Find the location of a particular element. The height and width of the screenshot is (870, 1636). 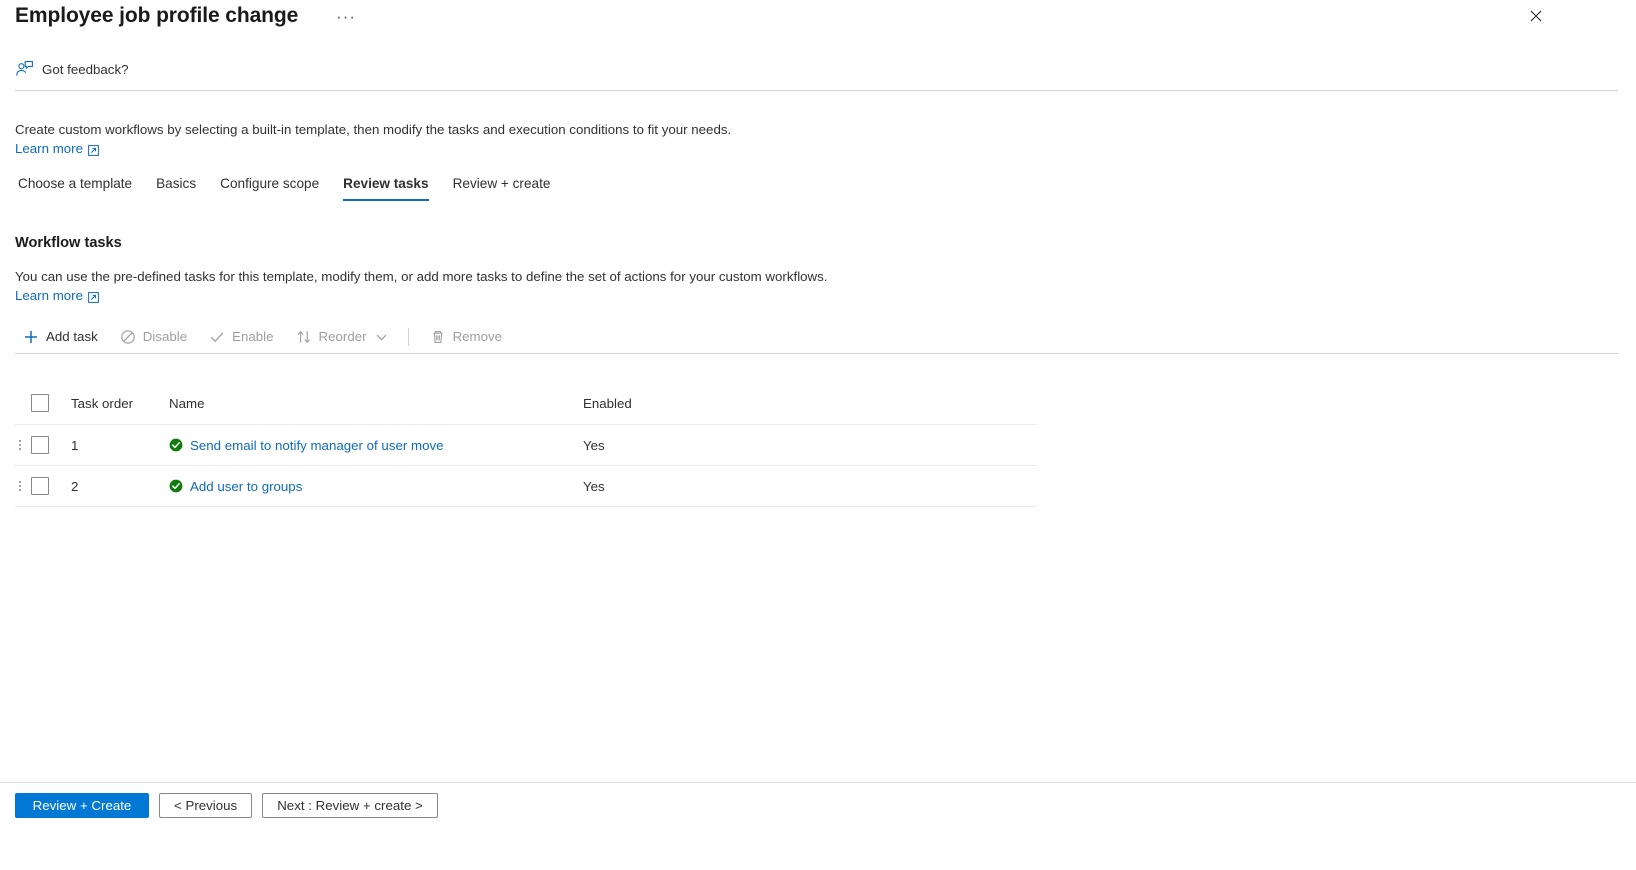

reorder-button: Reorder is located at coordinates (341, 337).